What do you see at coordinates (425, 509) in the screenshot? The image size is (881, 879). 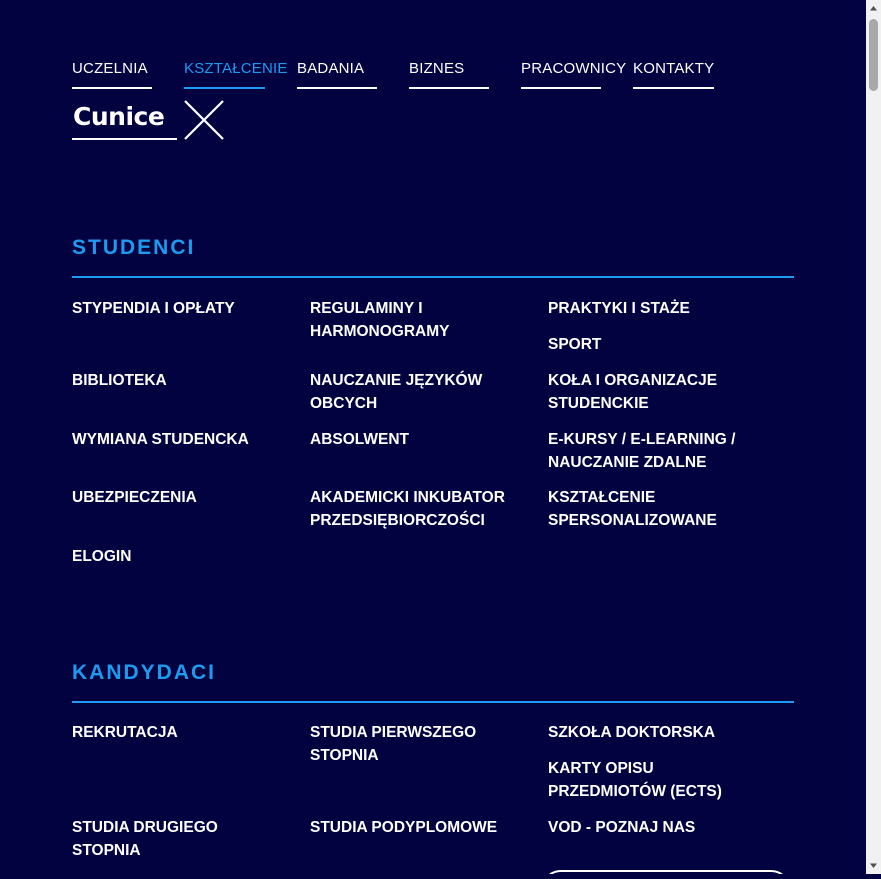 I see `link-inkubator: AKADEMICKI INKUBATOR PRZEDSIĘBIORCZOŚCI` at bounding box center [425, 509].